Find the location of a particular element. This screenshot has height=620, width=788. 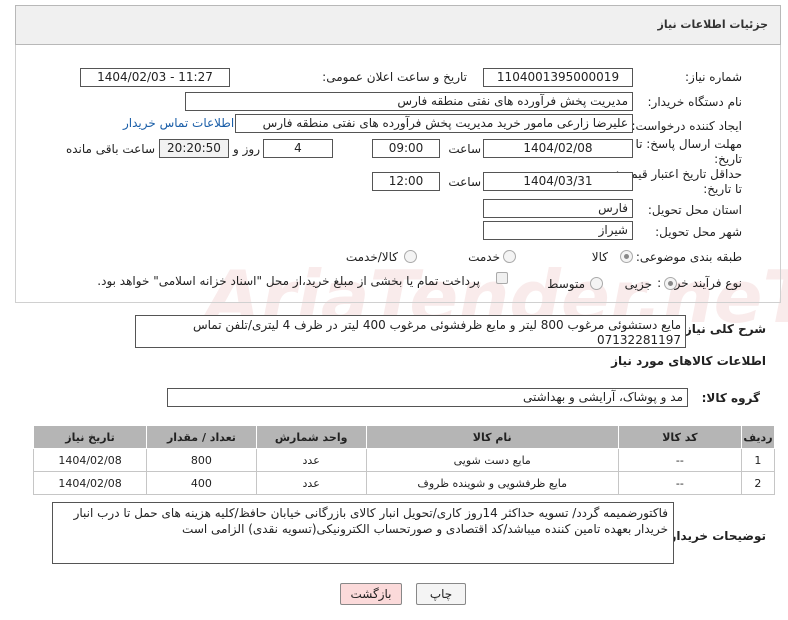

table-row: 1 -- مایع دست شویی عدد 800 1404/02/08 is located at coordinates (404, 460).